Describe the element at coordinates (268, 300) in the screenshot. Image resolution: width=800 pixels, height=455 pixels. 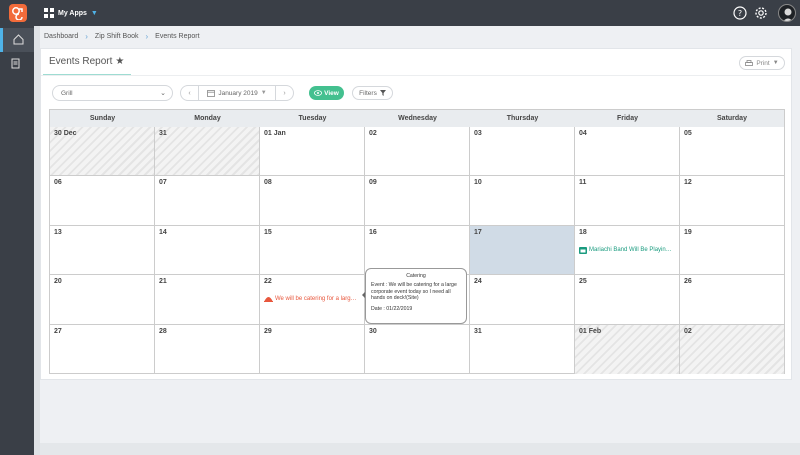
I see `catering-cloche-icon` at that location.